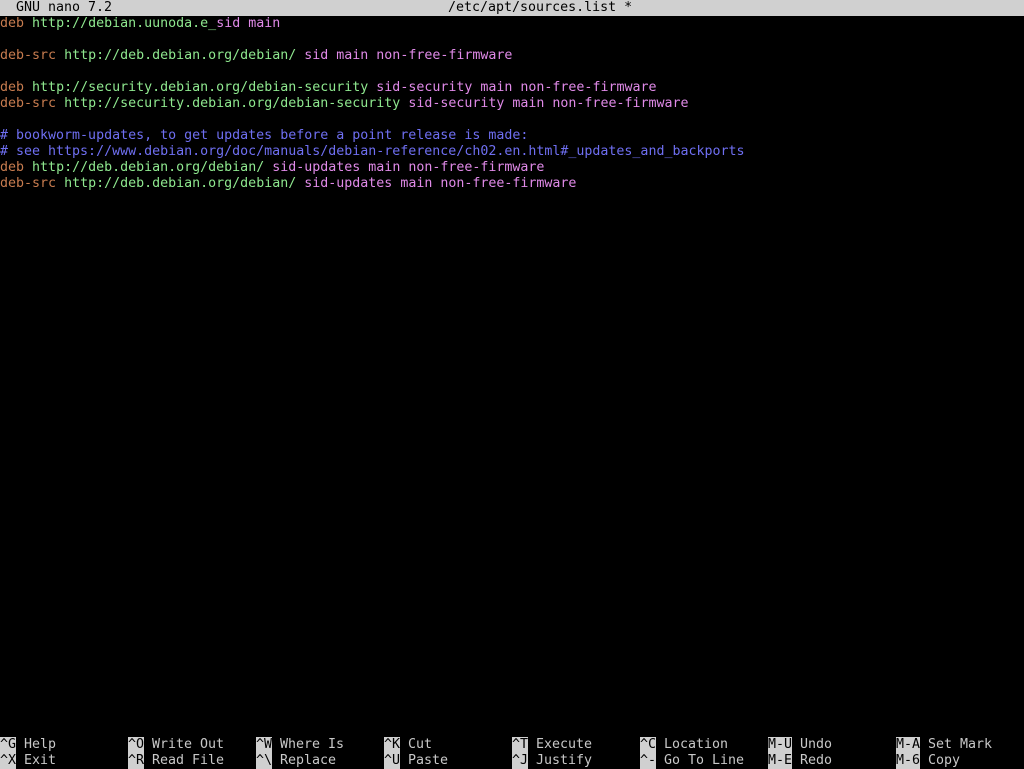 This screenshot has width=1024, height=769. Describe the element at coordinates (816, 744) in the screenshot. I see `shortcut-label: Undo` at that location.